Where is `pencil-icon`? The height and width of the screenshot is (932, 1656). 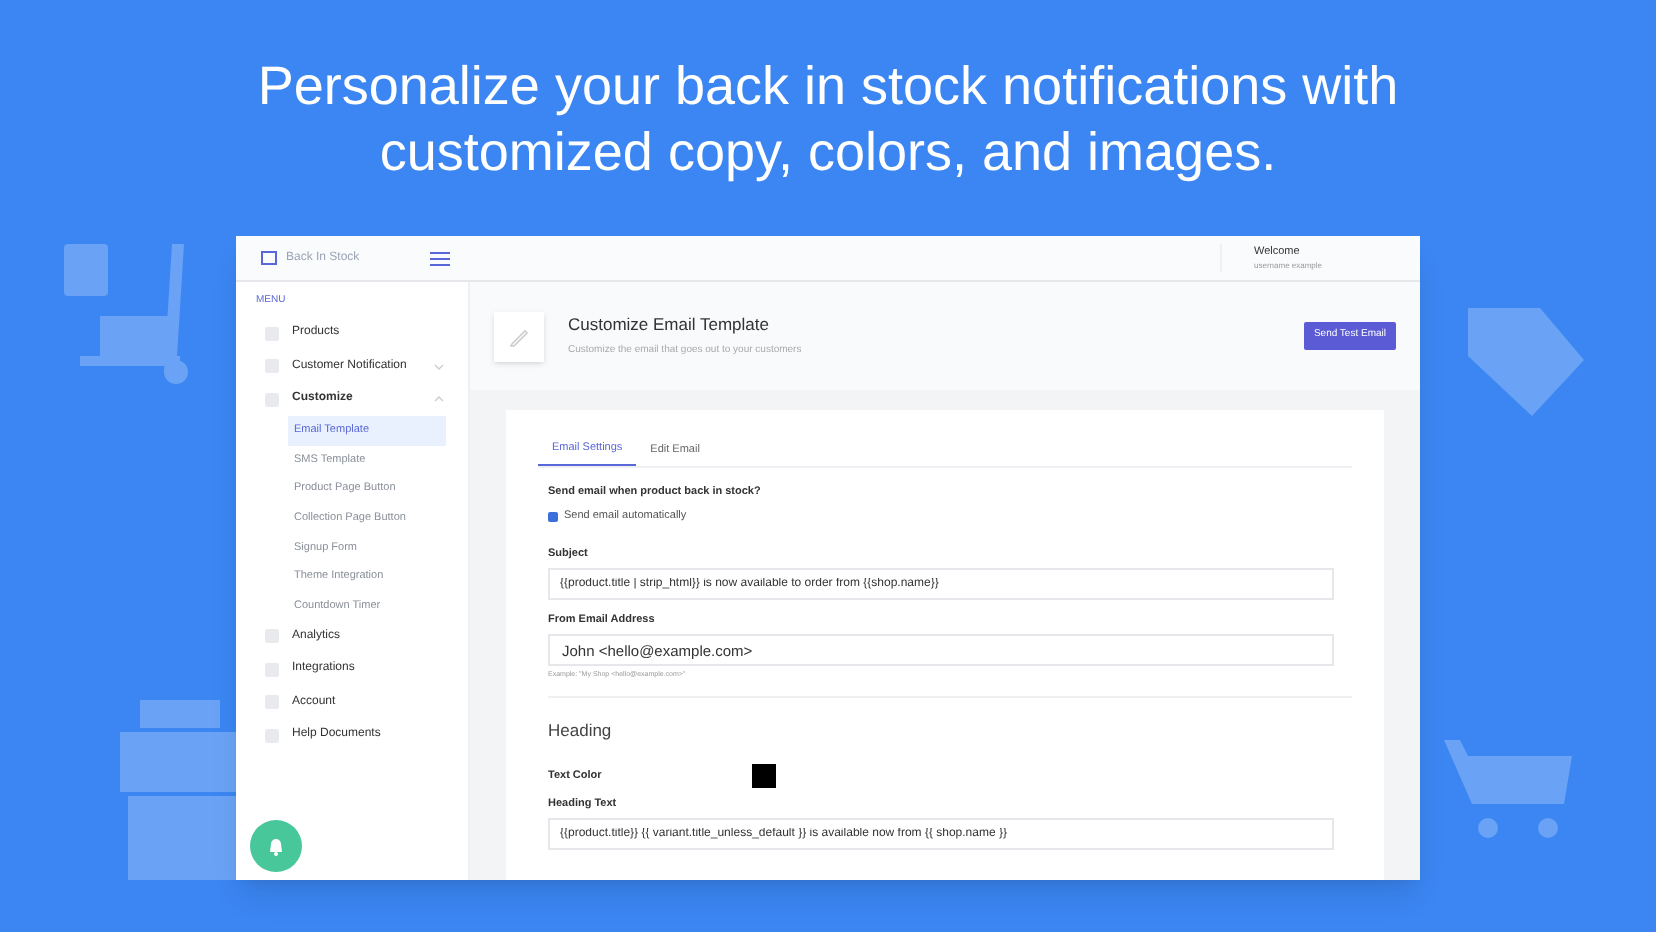
pencil-icon is located at coordinates (519, 336).